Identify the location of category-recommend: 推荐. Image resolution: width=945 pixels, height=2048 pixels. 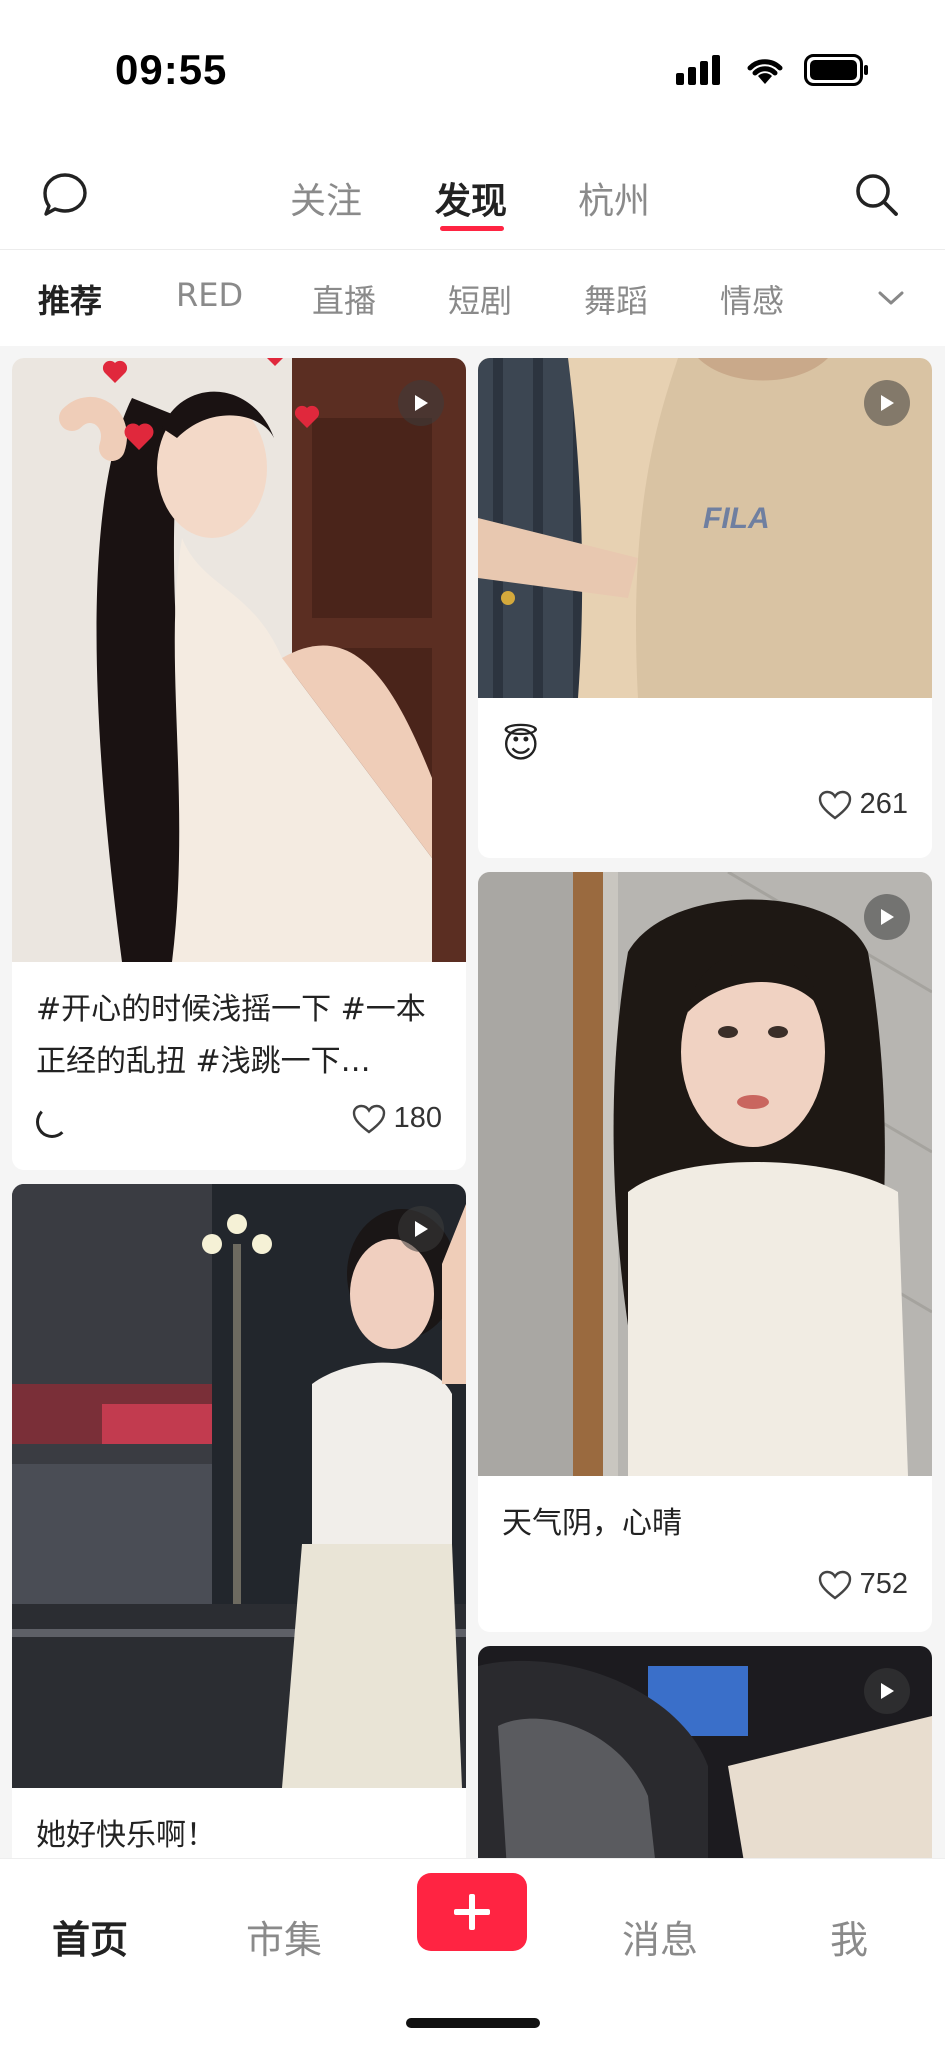
(70, 299).